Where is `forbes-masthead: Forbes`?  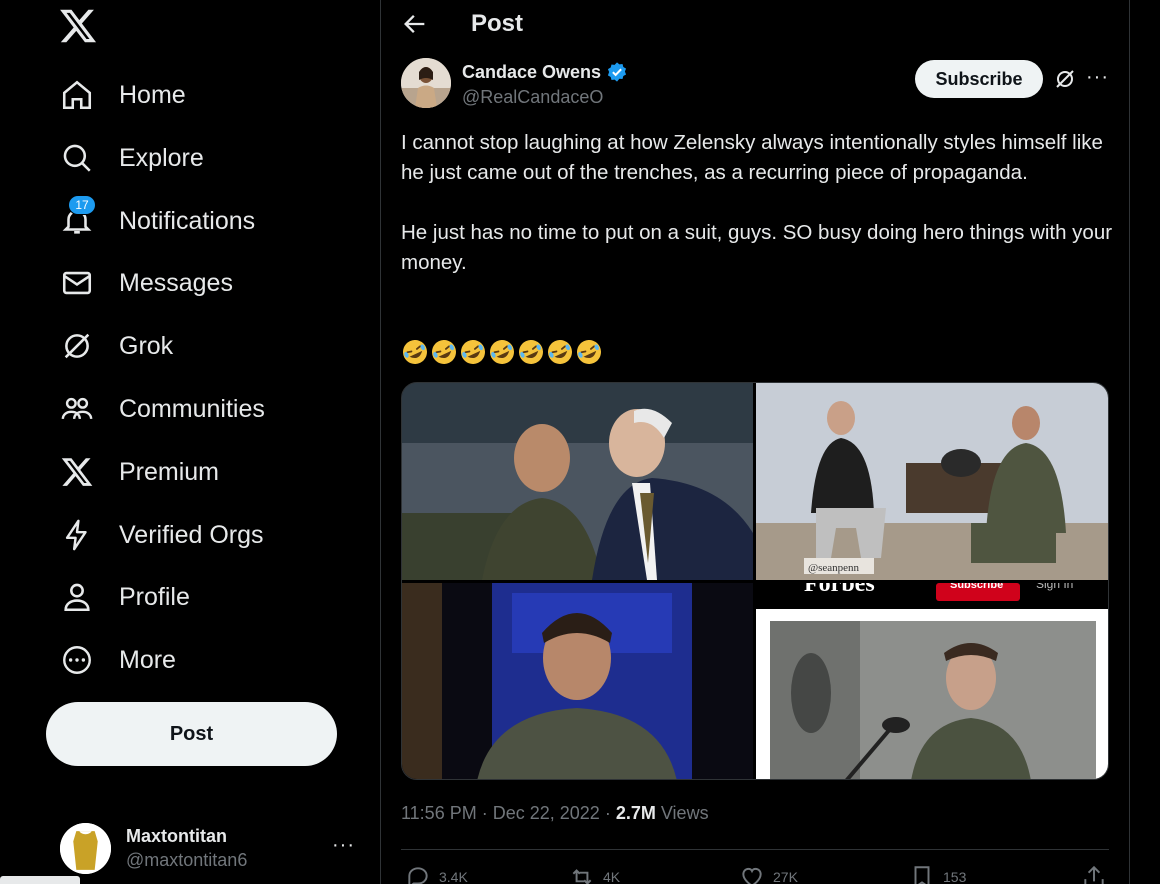
forbes-masthead: Forbes is located at coordinates (839, 590).